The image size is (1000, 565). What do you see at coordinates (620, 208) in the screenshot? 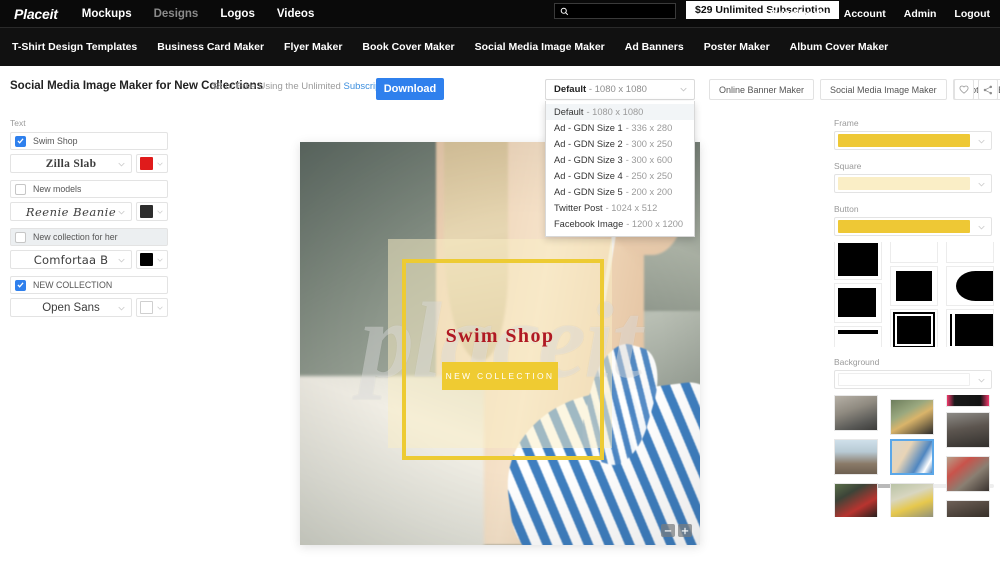
I see `size-option-twitter-post: Twitter Post - 1024 x 512` at bounding box center [620, 208].